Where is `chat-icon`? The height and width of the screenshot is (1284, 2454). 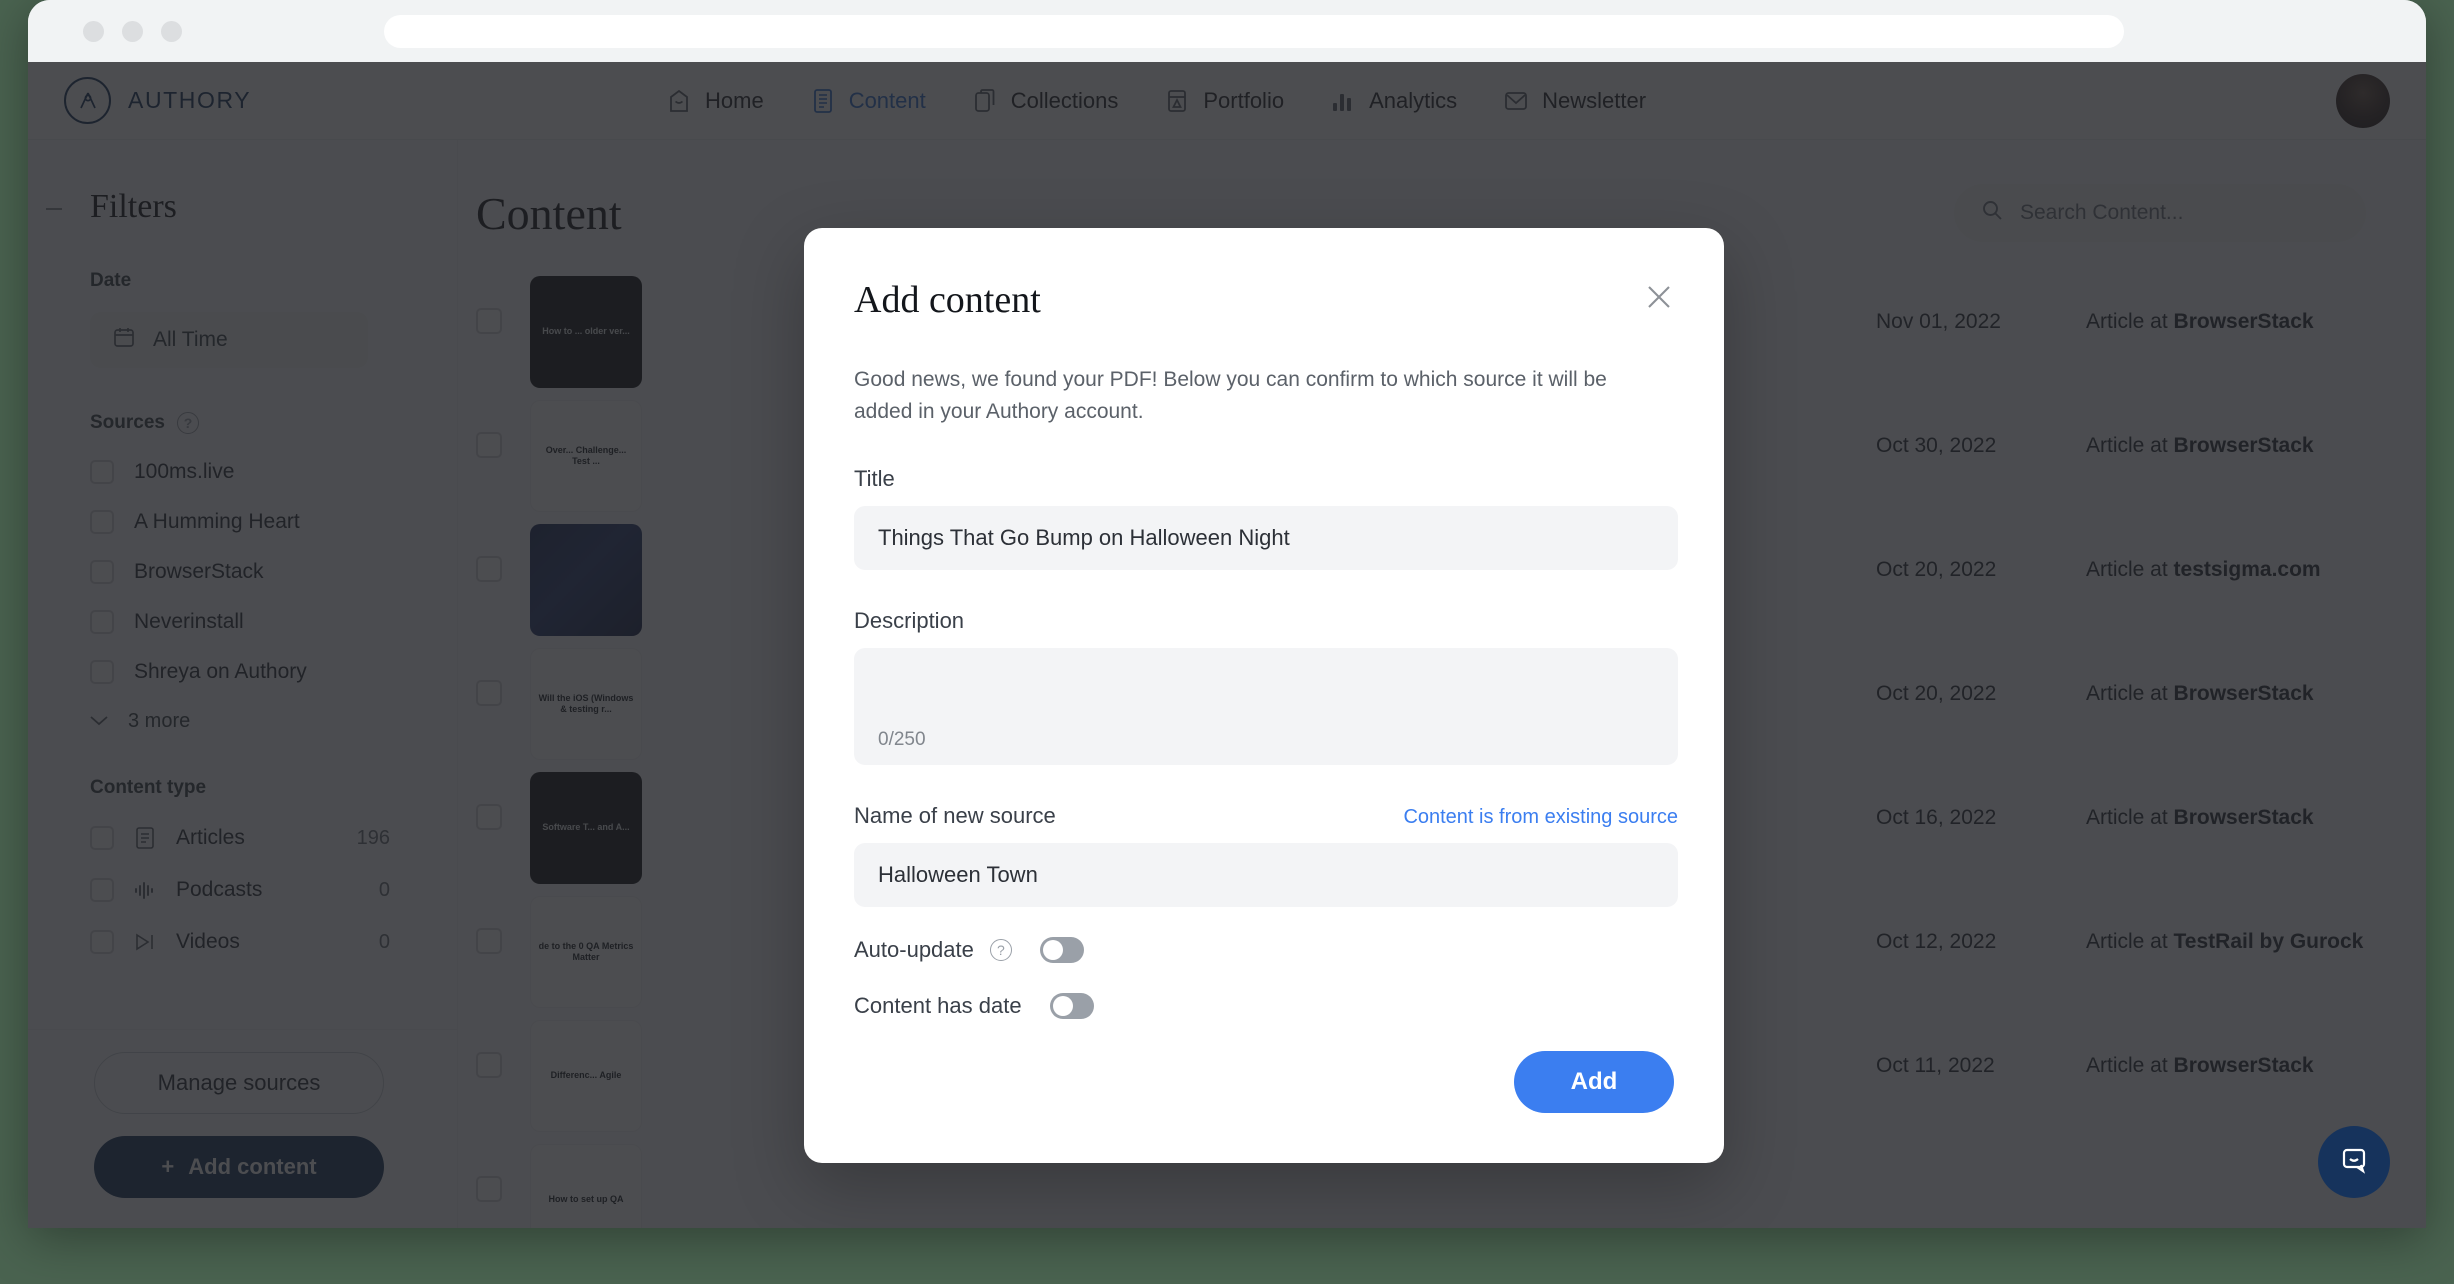
chat-icon is located at coordinates (2354, 1162).